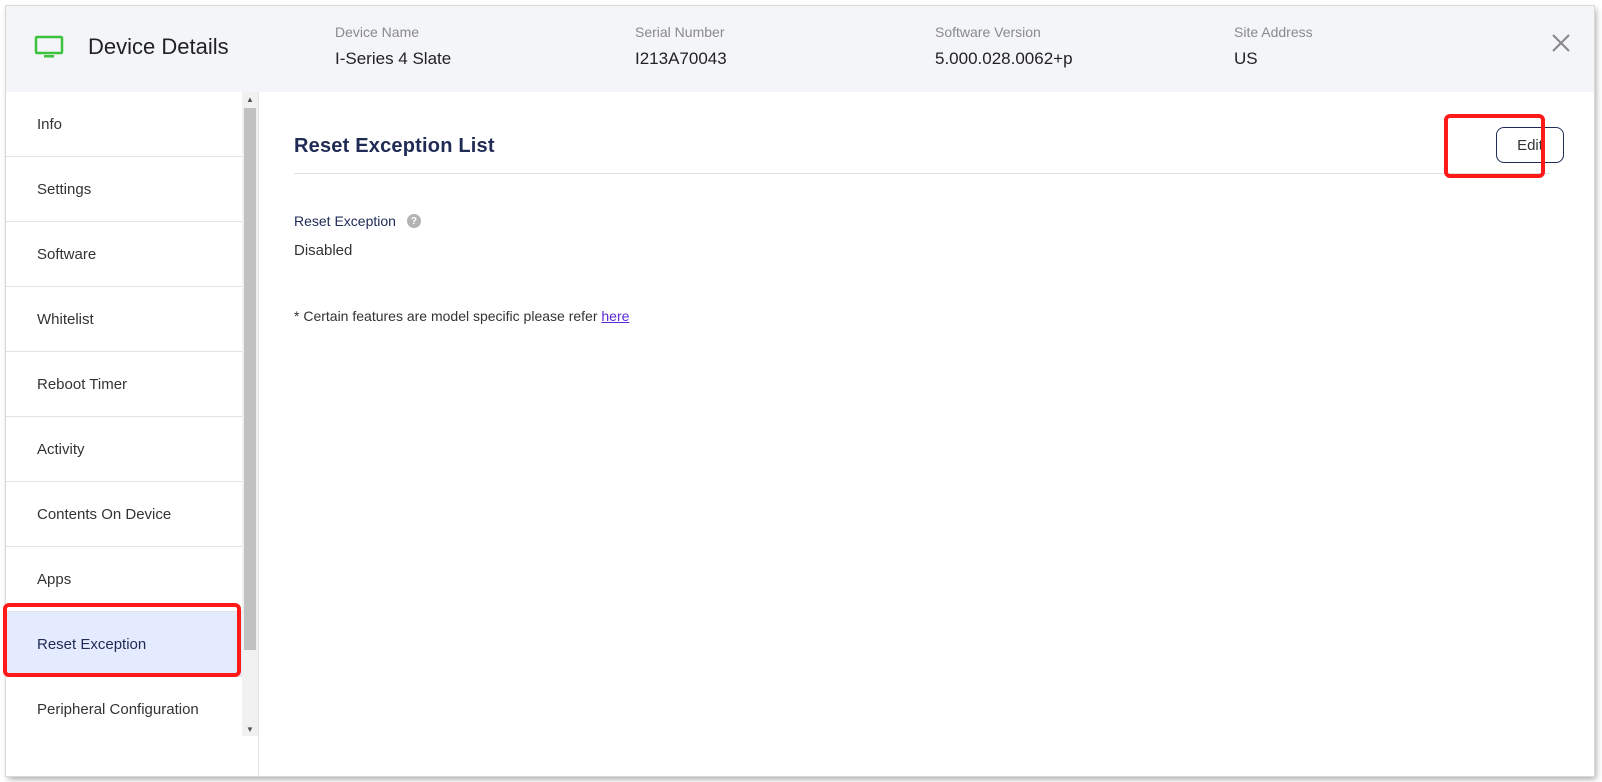  Describe the element at coordinates (681, 58) in the screenshot. I see `field-value: I213A70043` at that location.